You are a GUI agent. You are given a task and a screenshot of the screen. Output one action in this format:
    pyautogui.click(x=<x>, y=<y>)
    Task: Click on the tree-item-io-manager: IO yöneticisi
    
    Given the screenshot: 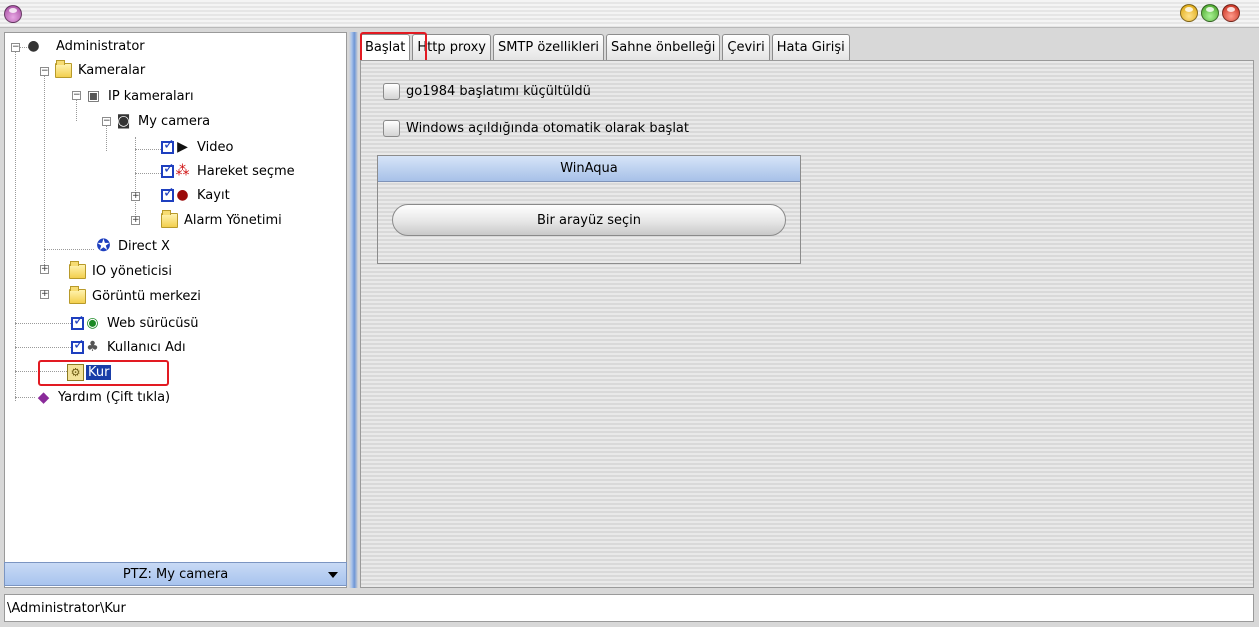 What is the action you would take?
    pyautogui.click(x=121, y=271)
    